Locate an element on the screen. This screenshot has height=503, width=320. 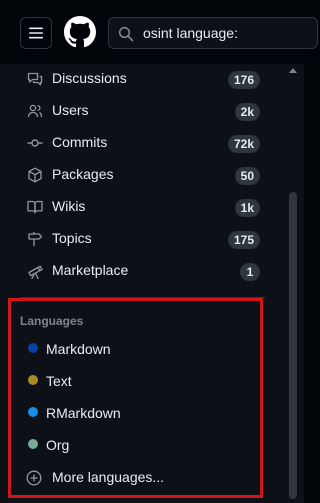
package-icon is located at coordinates (35, 175).